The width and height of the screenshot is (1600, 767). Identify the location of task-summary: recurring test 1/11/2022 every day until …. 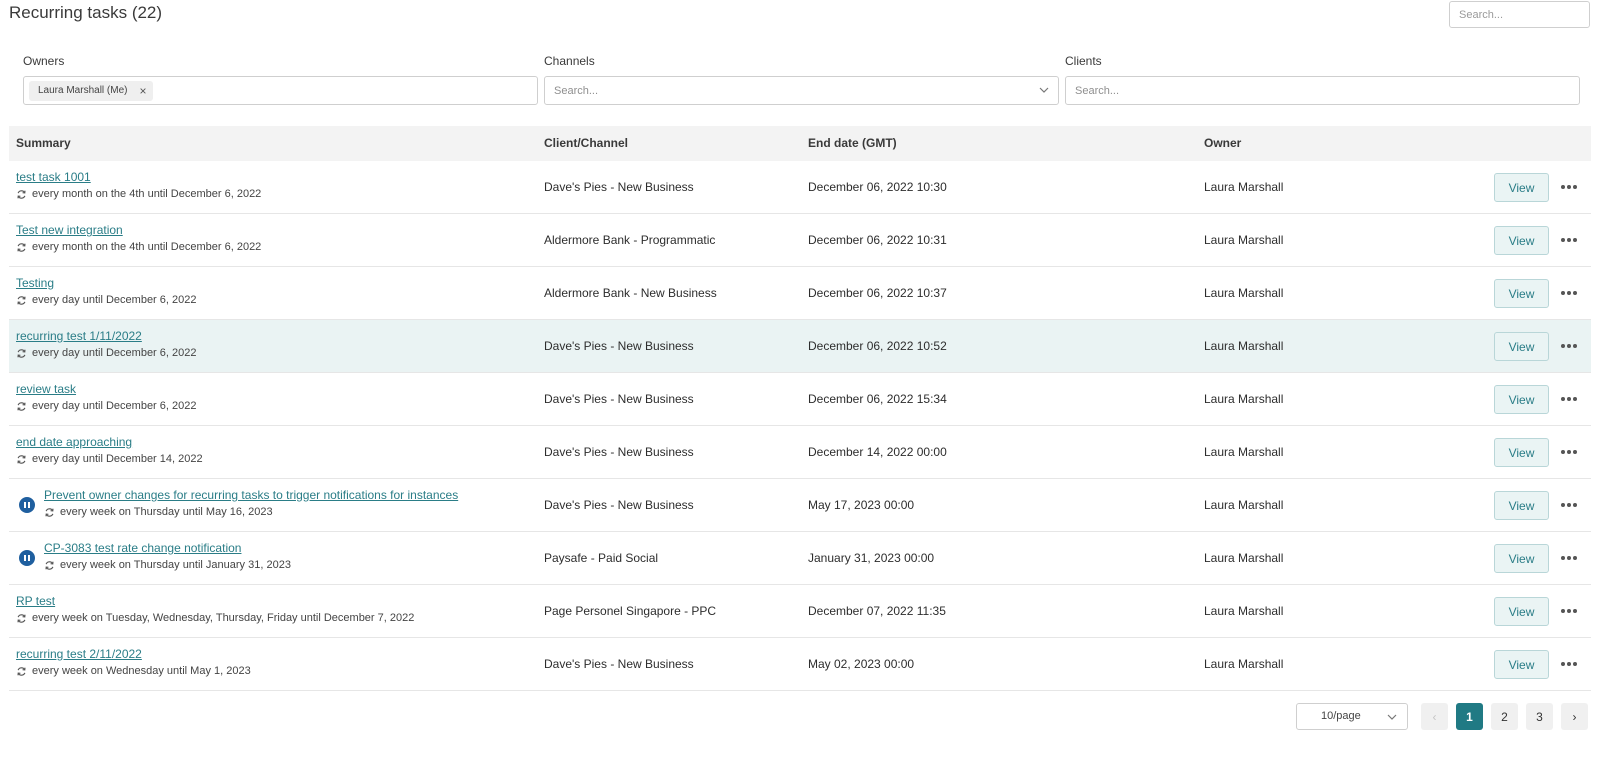
(106, 344).